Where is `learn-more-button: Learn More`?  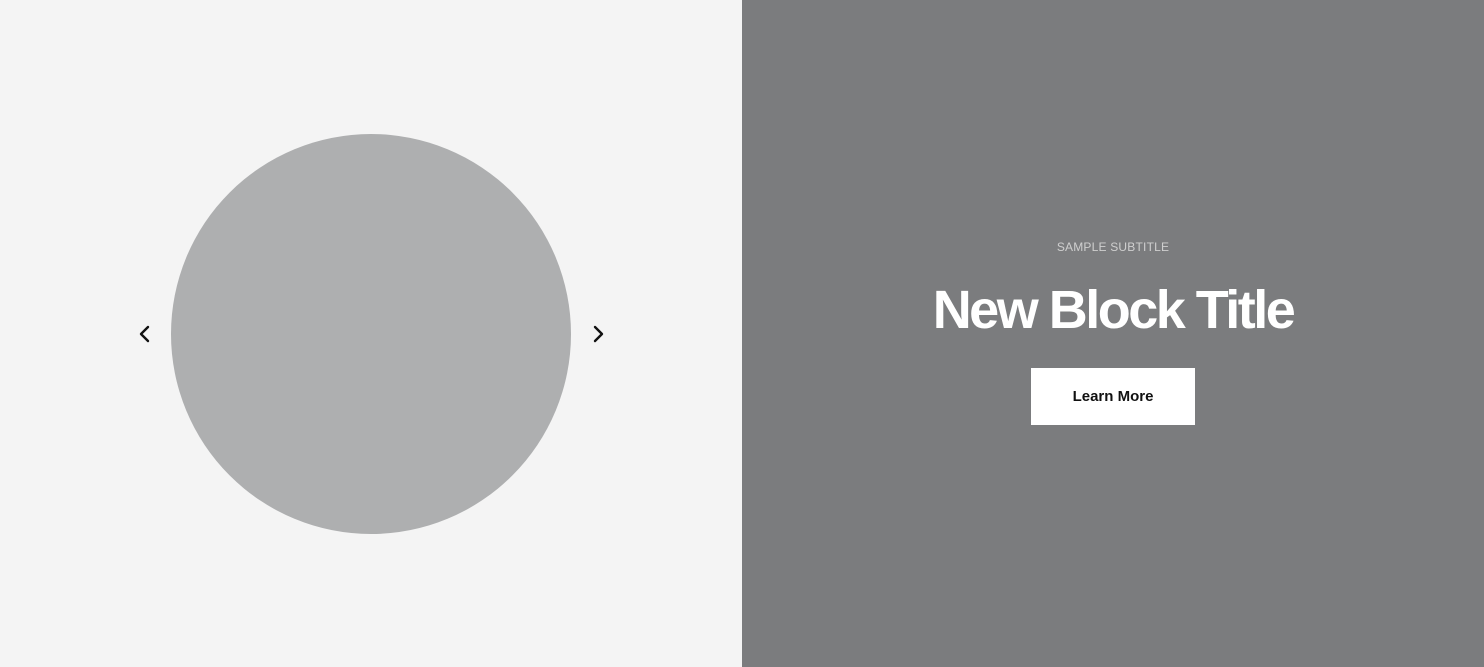 learn-more-button: Learn More is located at coordinates (1113, 396).